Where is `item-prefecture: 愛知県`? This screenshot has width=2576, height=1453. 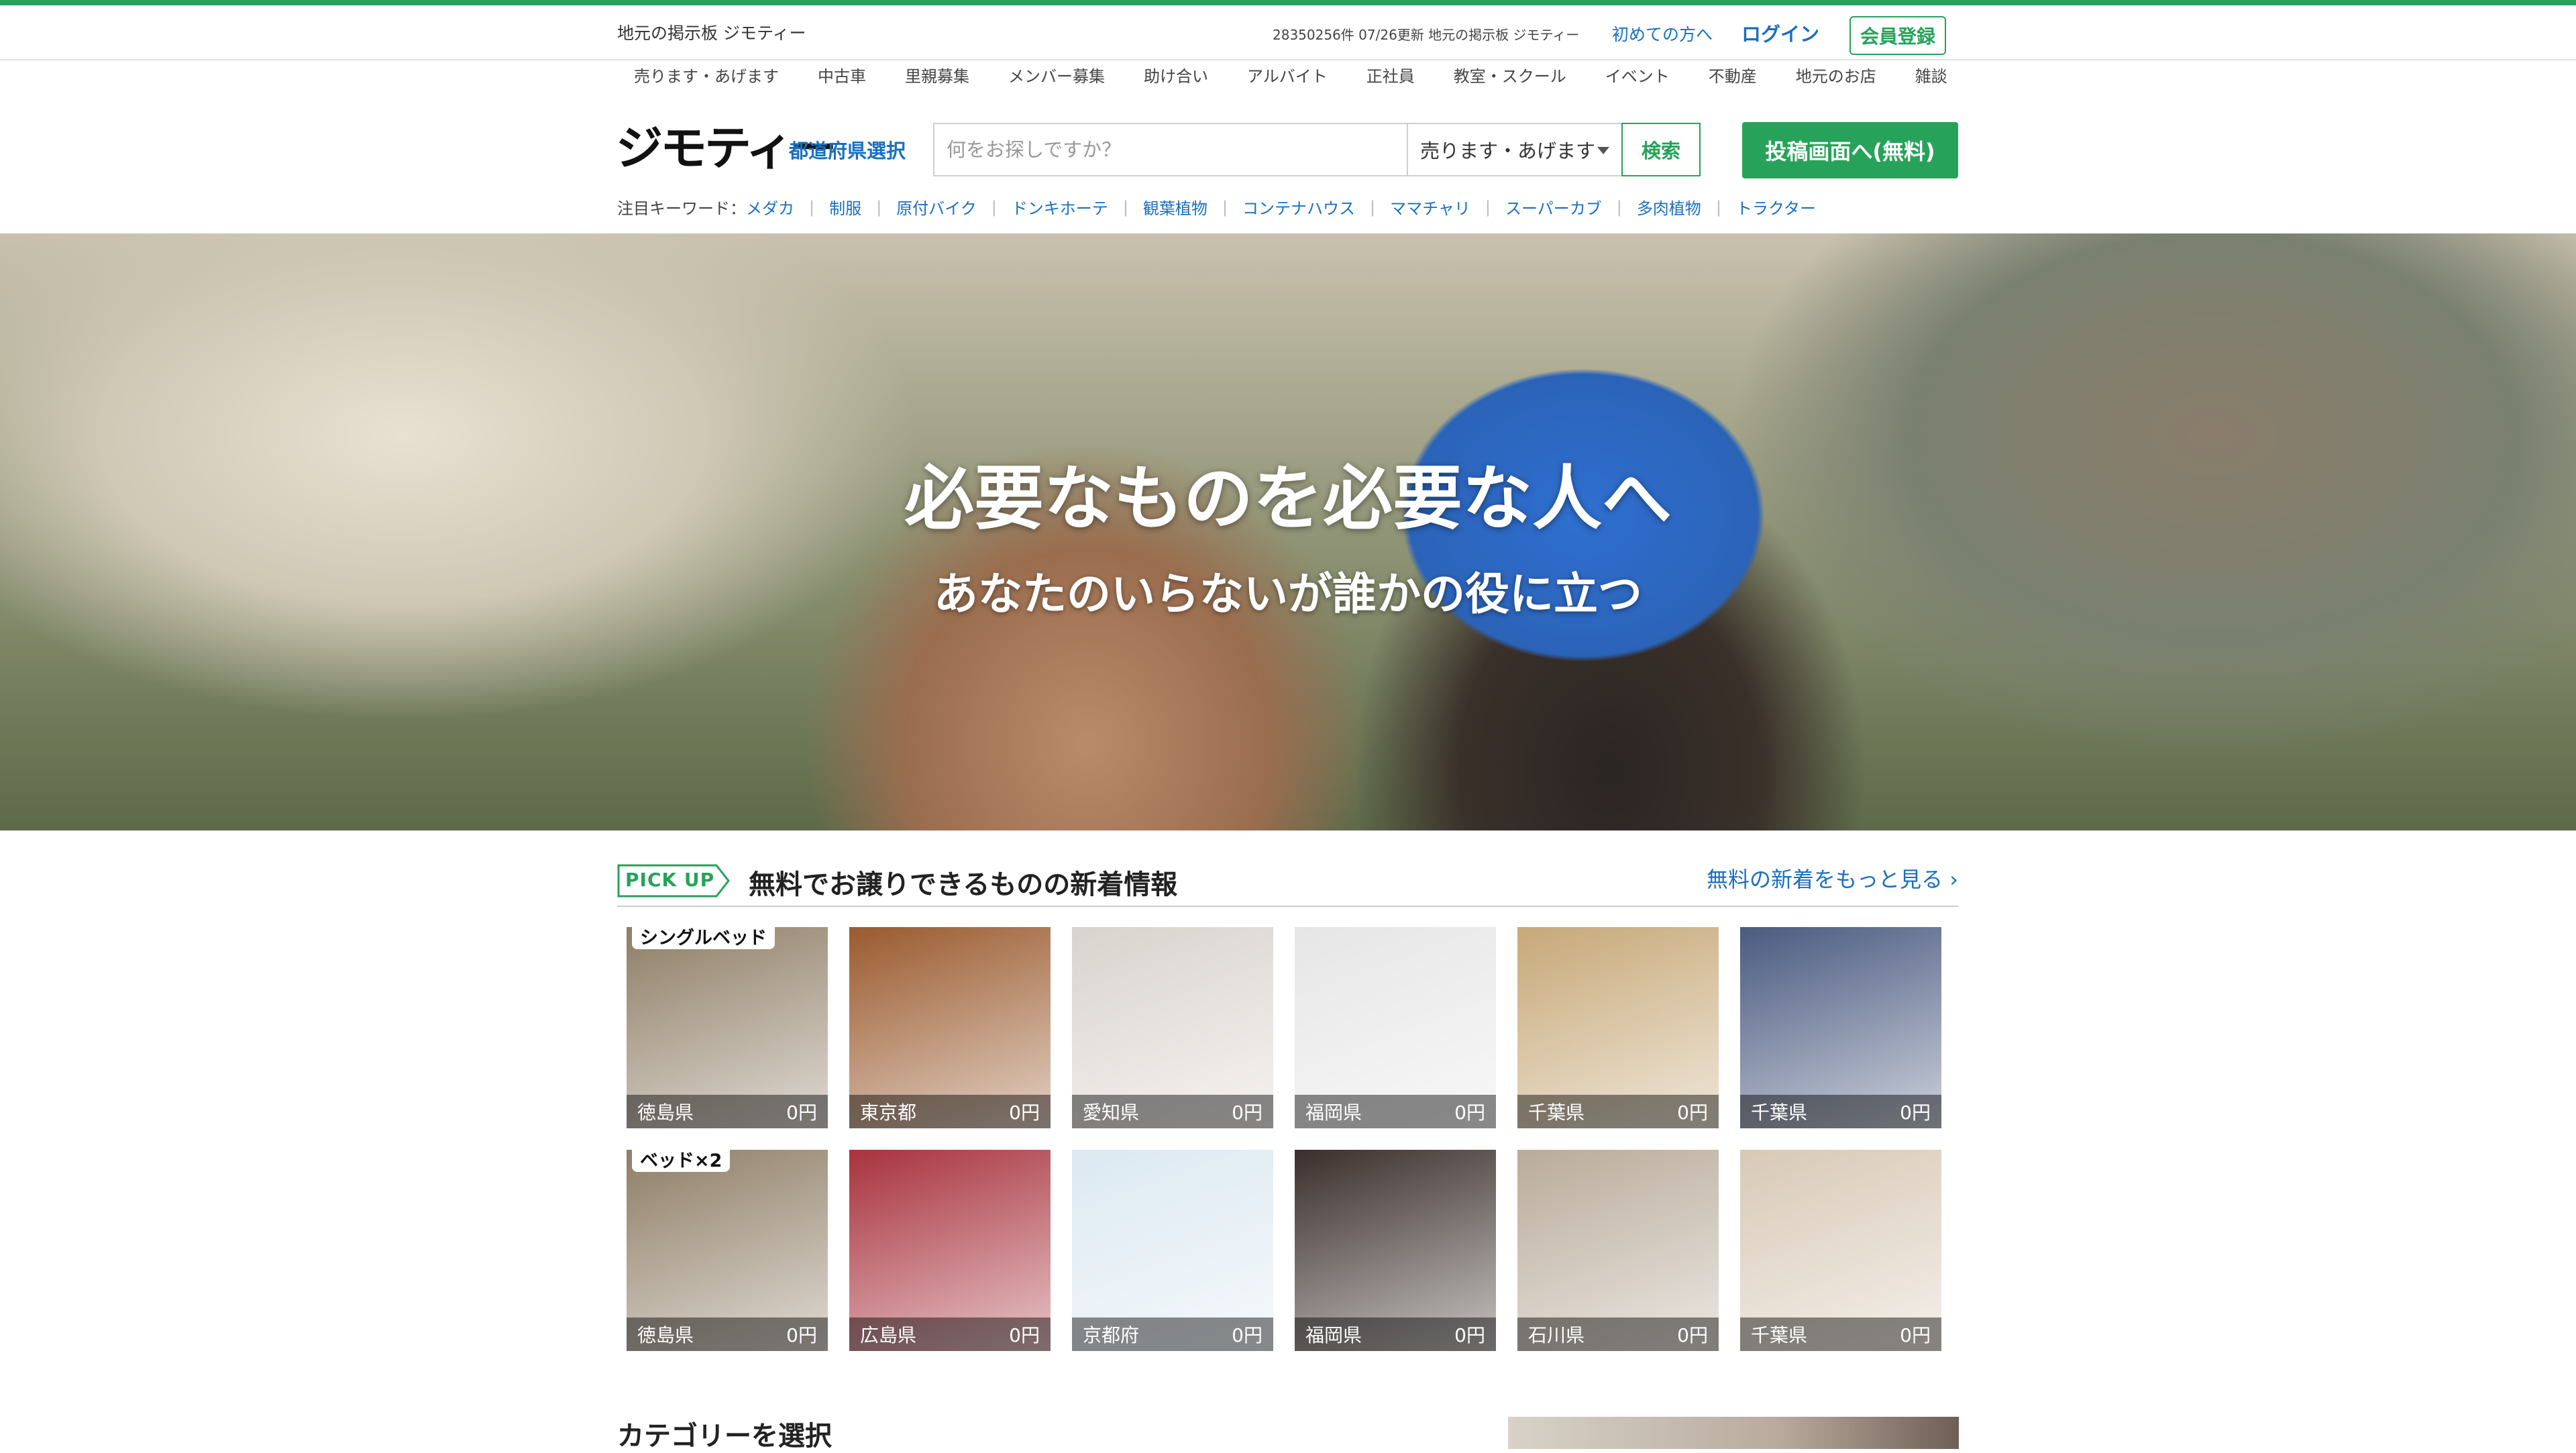 item-prefecture: 愛知県 is located at coordinates (1111, 1112).